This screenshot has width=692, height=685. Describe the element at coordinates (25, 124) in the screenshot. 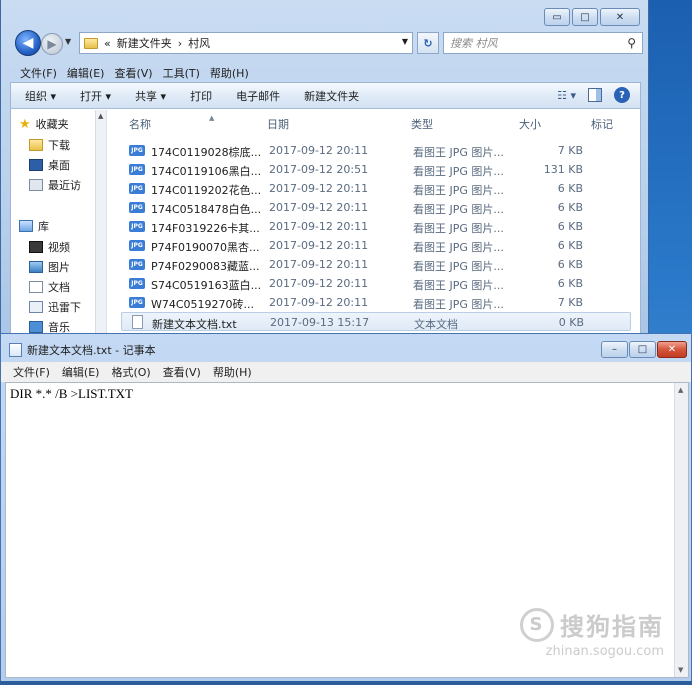

I see `star-icon: ★` at that location.